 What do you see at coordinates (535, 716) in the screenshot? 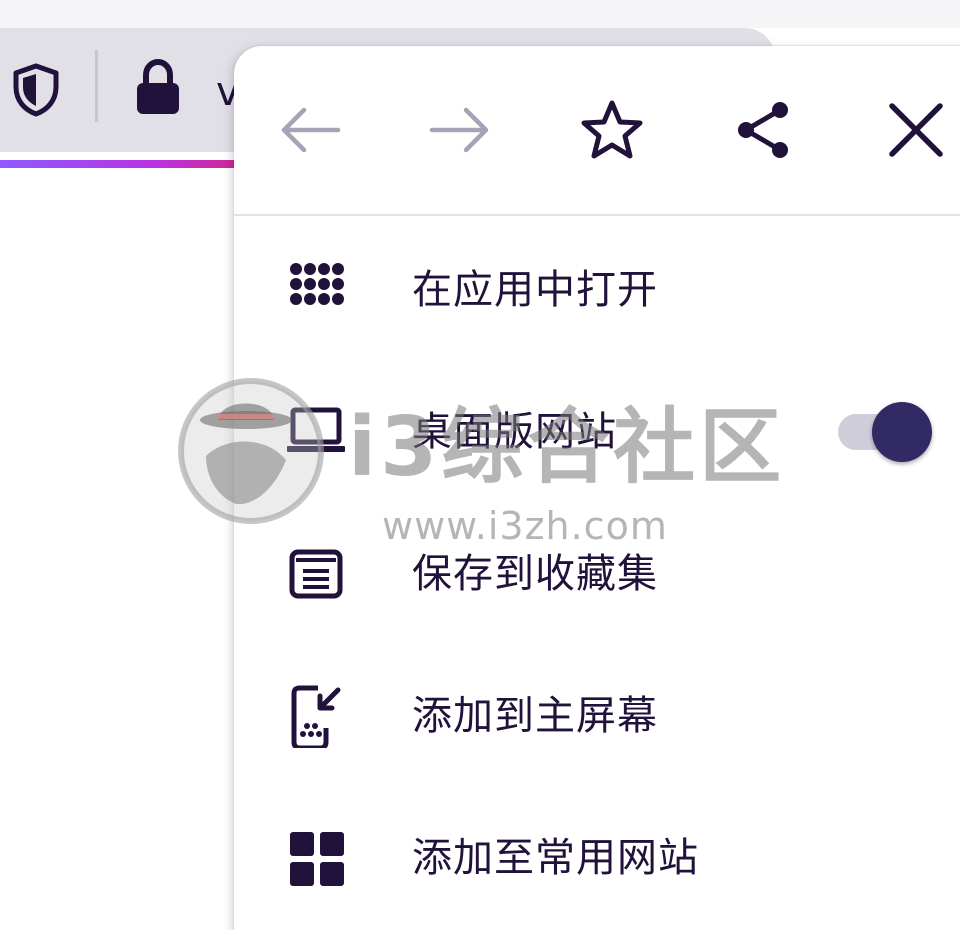
I see `menu-item-label: 添加到主屏幕` at bounding box center [535, 716].